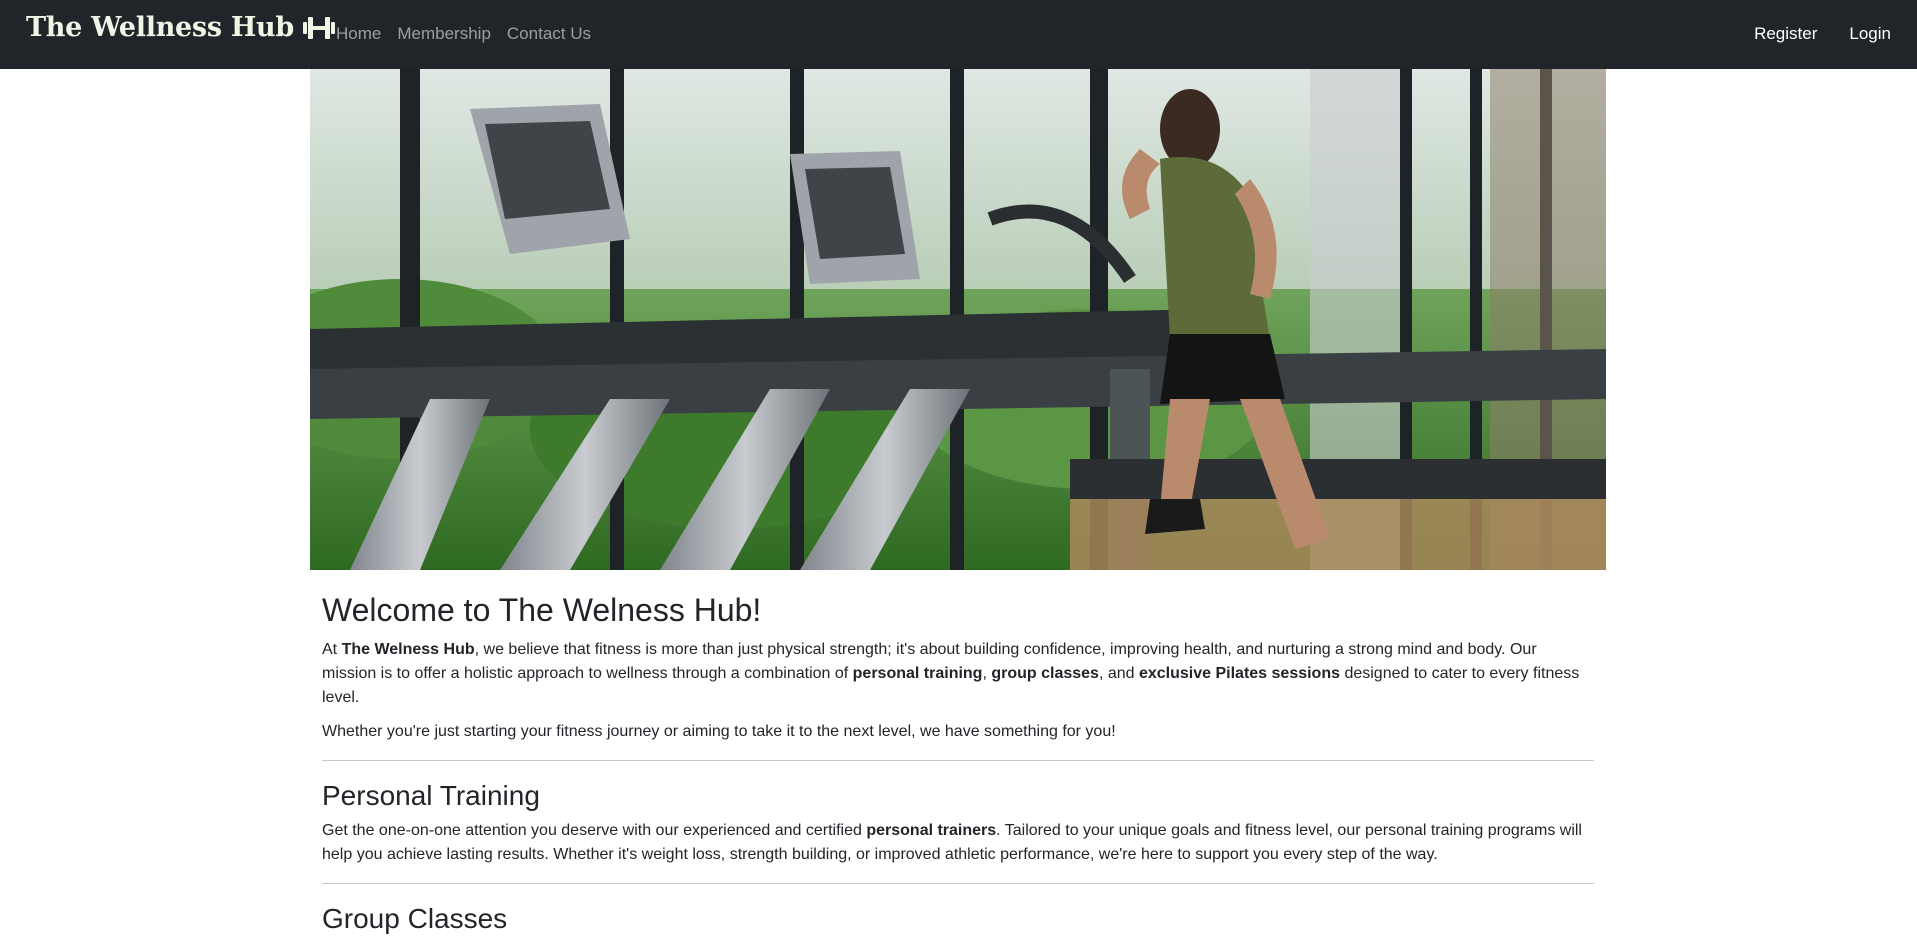 The height and width of the screenshot is (943, 1917). I want to click on nav-register-link: Register, so click(1785, 34).